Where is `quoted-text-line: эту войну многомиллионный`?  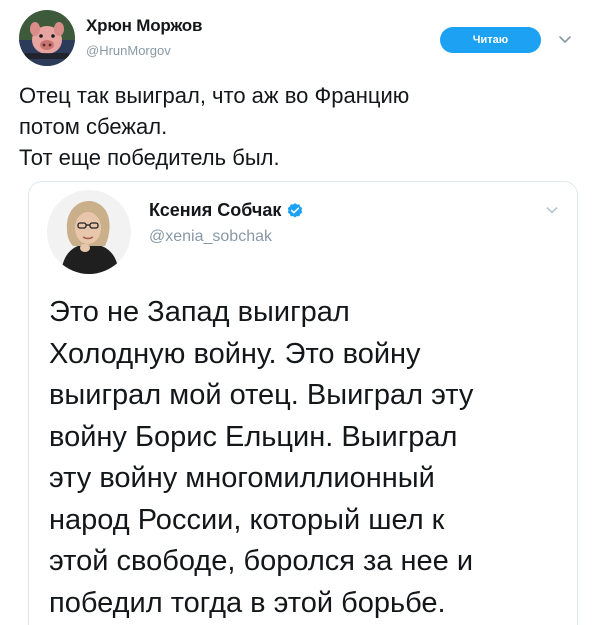
quoted-text-line: эту войну многомиллионный is located at coordinates (242, 478).